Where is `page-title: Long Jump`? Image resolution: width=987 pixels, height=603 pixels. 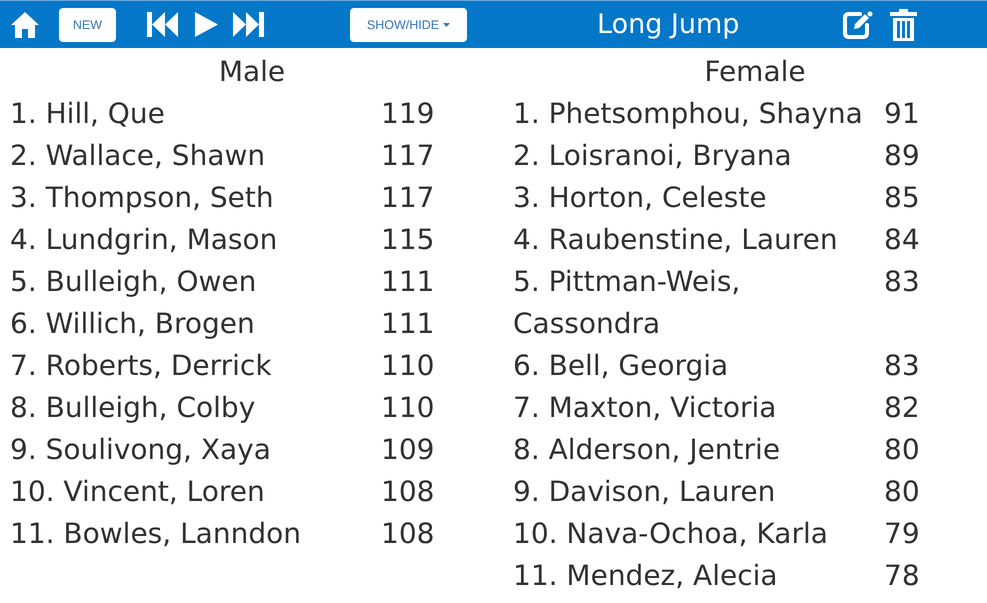 page-title: Long Jump is located at coordinates (668, 24).